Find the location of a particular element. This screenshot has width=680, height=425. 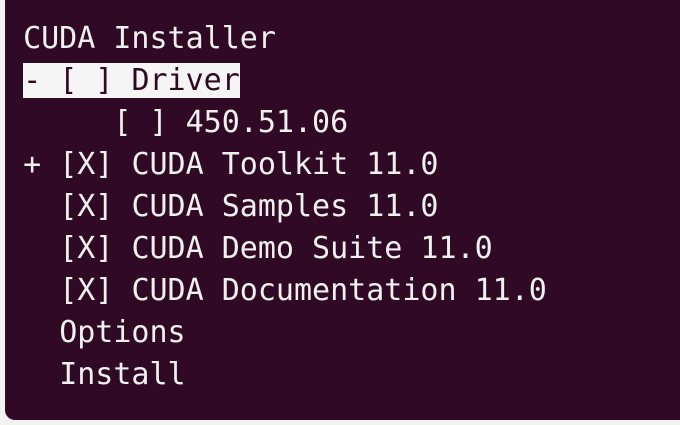

cuda-samples-label: CUDA Samples 11.0 is located at coordinates (285, 206).